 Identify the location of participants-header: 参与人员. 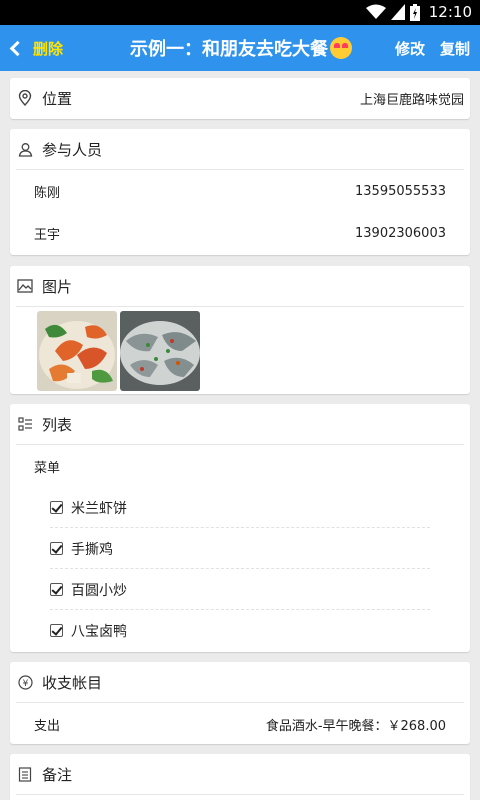
(240, 149).